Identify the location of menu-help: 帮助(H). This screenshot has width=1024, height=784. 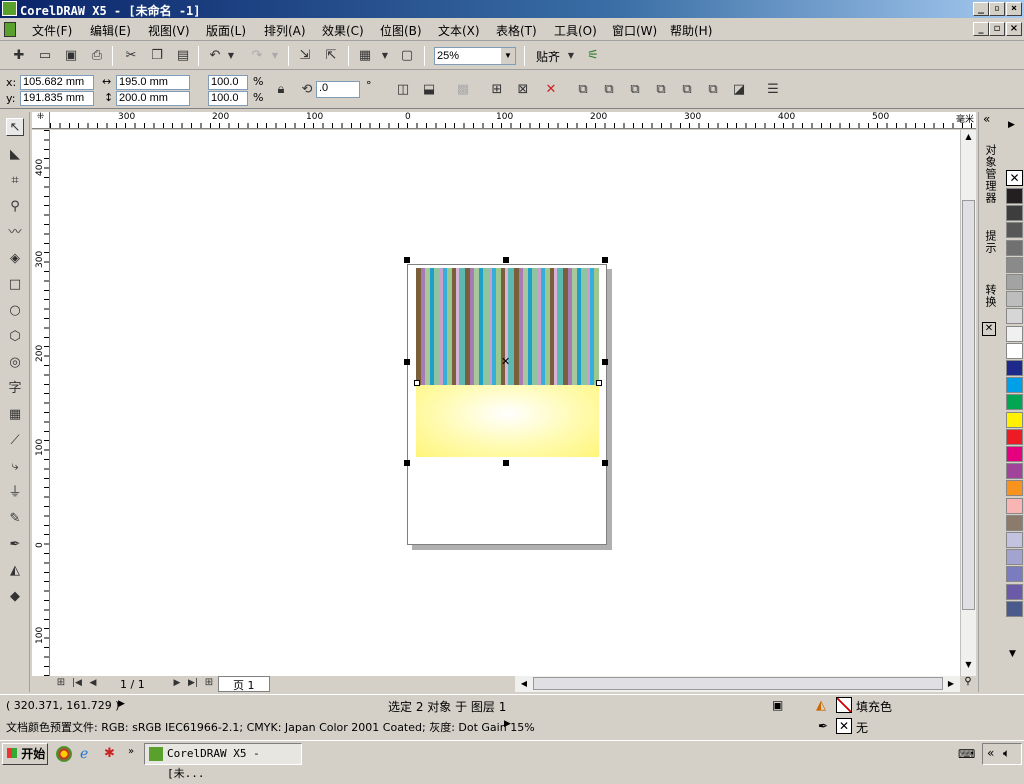
(691, 30).